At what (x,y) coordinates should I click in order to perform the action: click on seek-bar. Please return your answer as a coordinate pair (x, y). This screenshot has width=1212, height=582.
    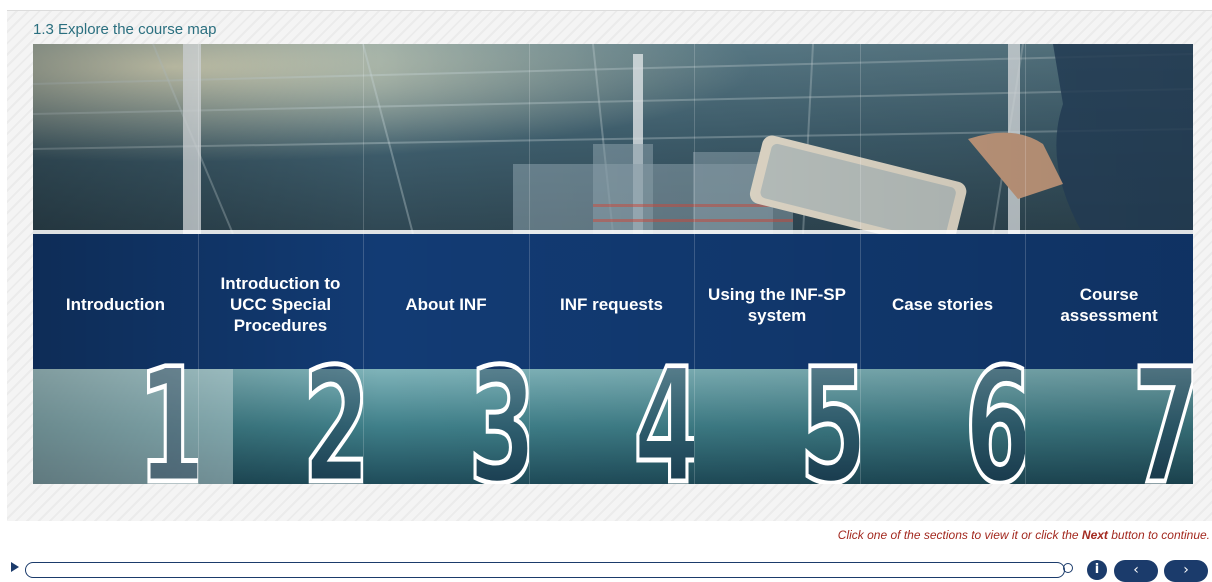
    Looking at the image, I should click on (545, 570).